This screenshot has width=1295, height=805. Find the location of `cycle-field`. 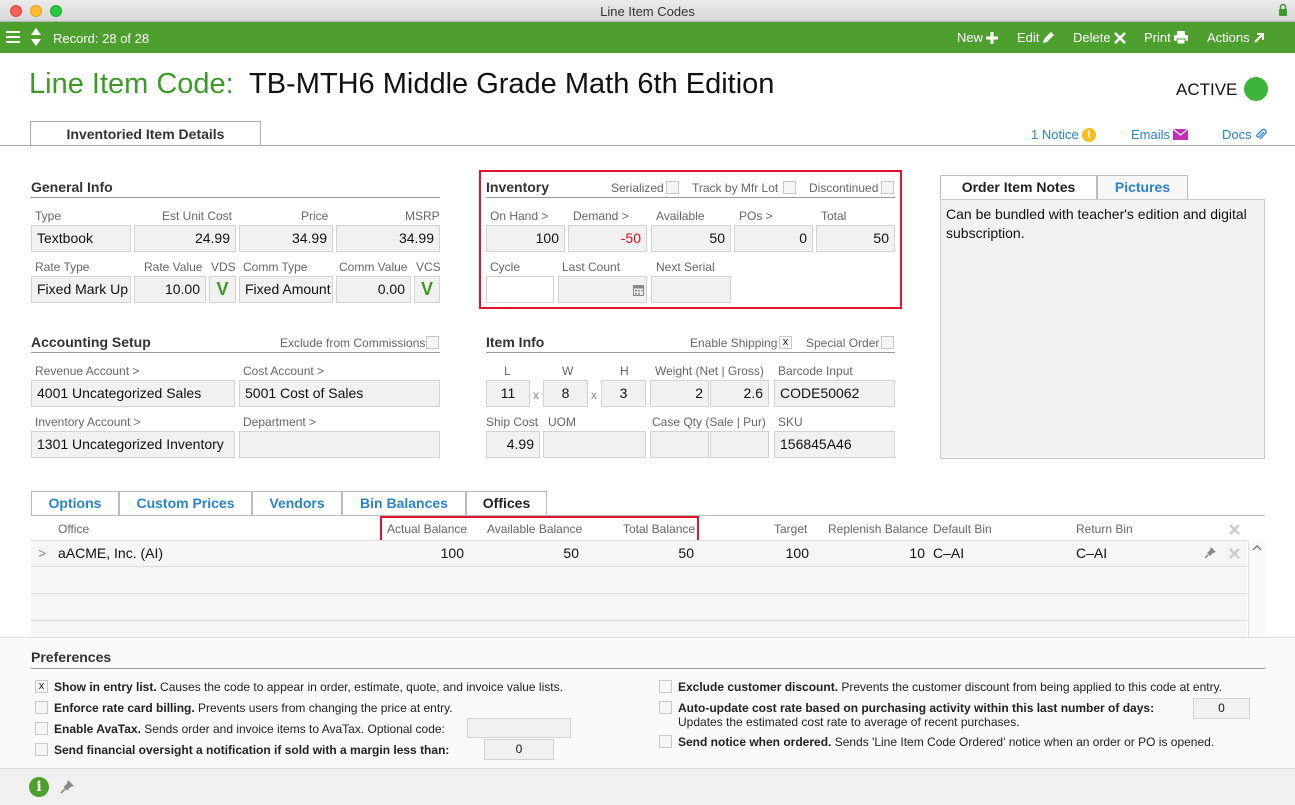

cycle-field is located at coordinates (520, 289).